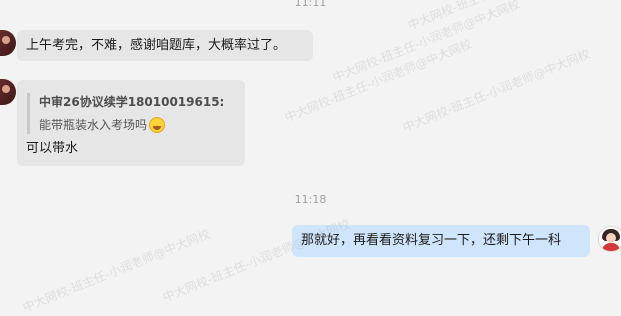  Describe the element at coordinates (52, 148) in the screenshot. I see `message-text: 可以带水` at that location.